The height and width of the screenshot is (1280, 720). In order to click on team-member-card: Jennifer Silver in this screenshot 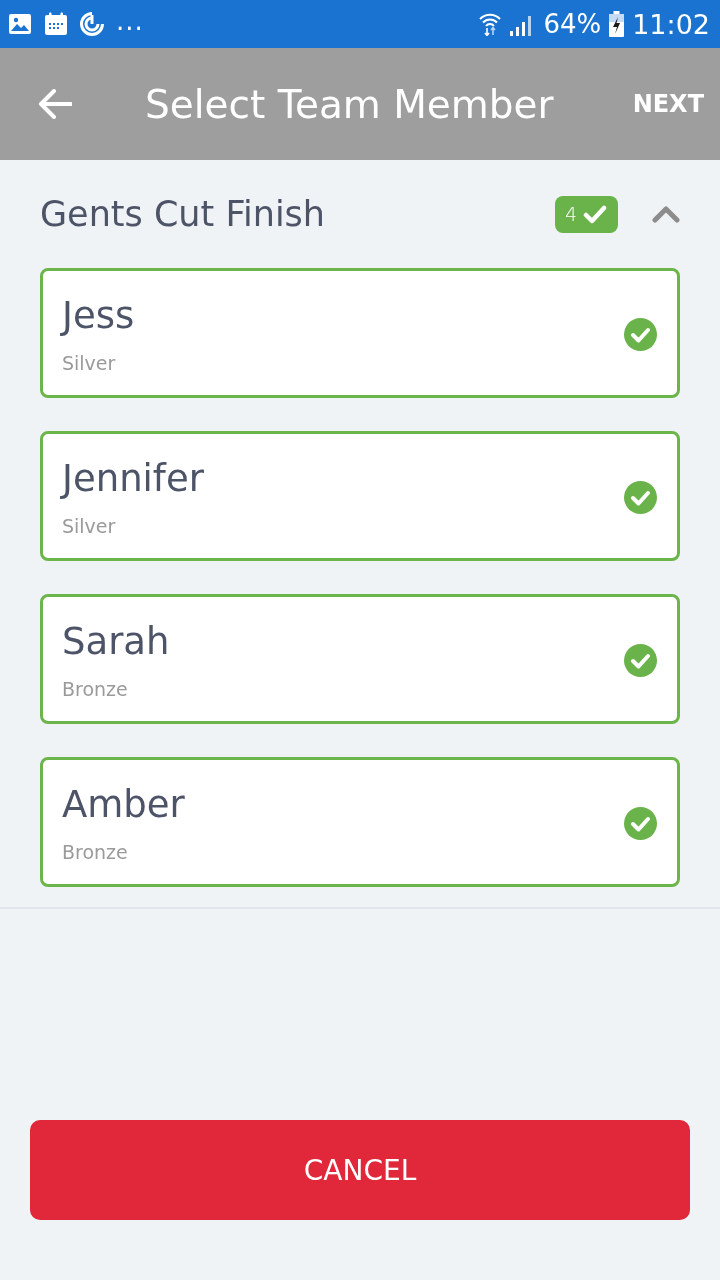, I will do `click(360, 496)`.